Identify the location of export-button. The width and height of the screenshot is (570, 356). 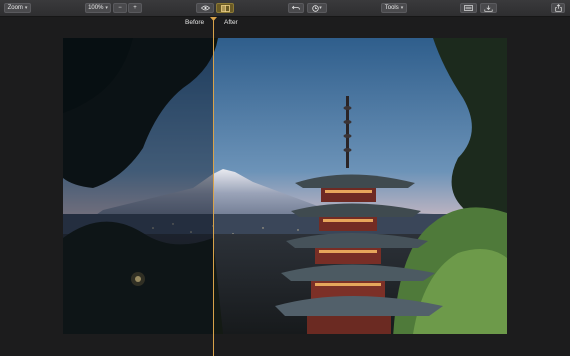
(488, 8).